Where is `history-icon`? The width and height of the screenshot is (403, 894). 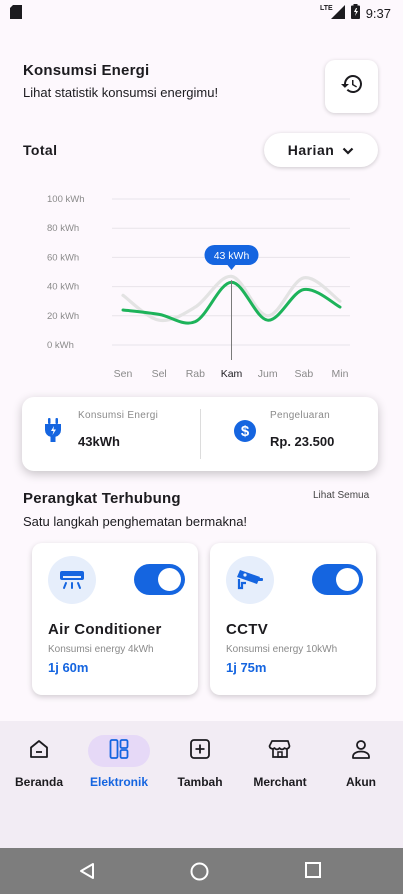 history-icon is located at coordinates (352, 86).